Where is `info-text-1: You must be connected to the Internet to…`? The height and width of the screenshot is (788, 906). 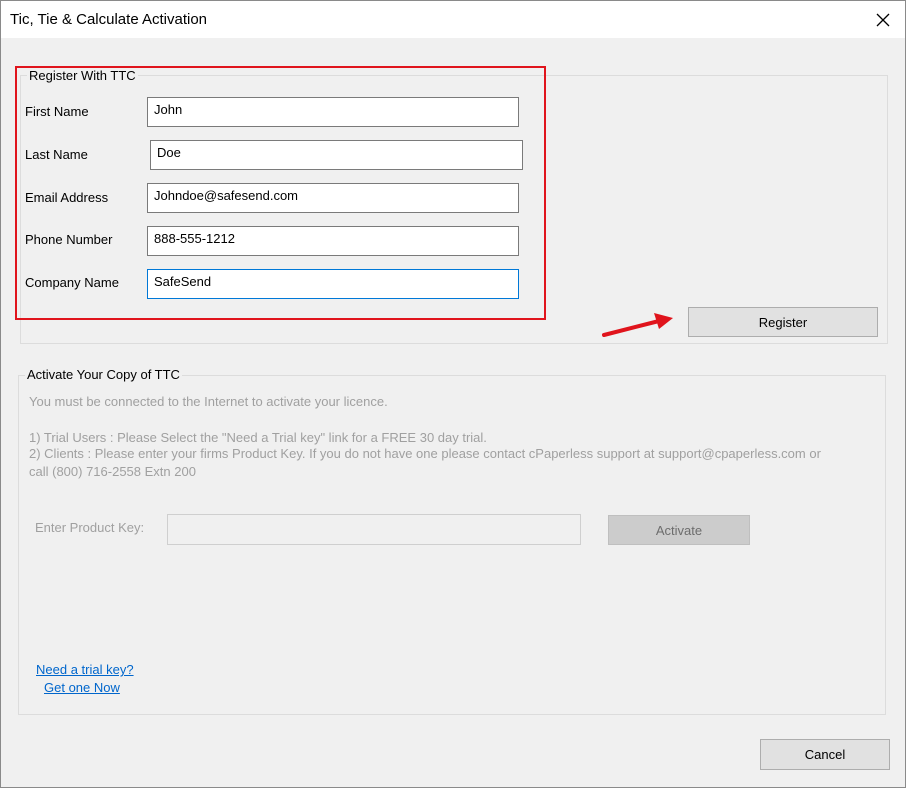
info-text-1: You must be connected to the Internet to… is located at coordinates (208, 401).